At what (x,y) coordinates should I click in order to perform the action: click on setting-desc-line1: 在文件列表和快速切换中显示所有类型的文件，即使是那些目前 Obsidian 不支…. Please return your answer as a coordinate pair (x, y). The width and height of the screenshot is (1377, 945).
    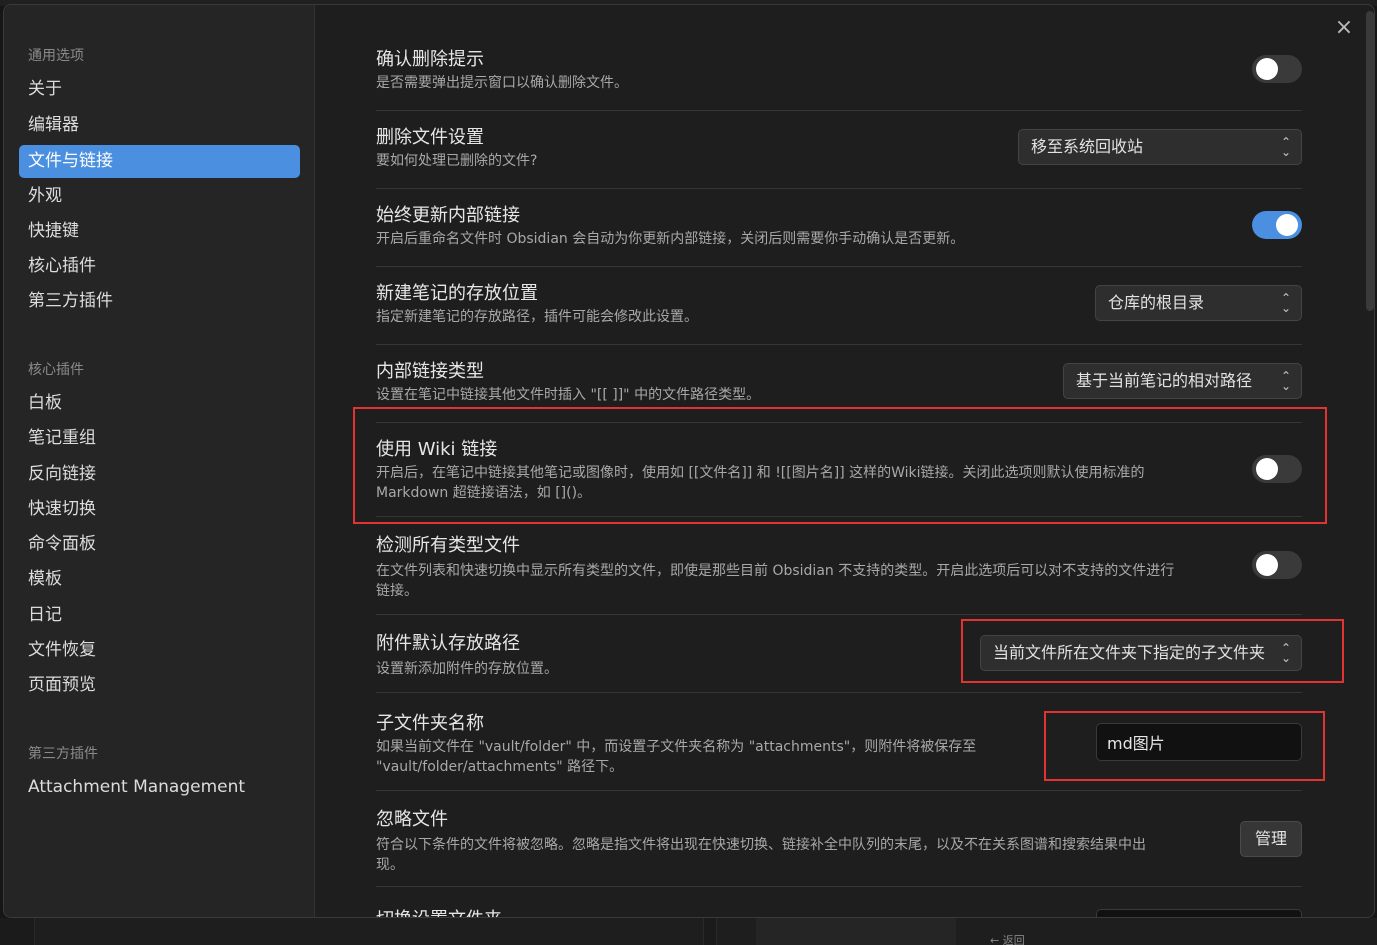
    Looking at the image, I should click on (775, 571).